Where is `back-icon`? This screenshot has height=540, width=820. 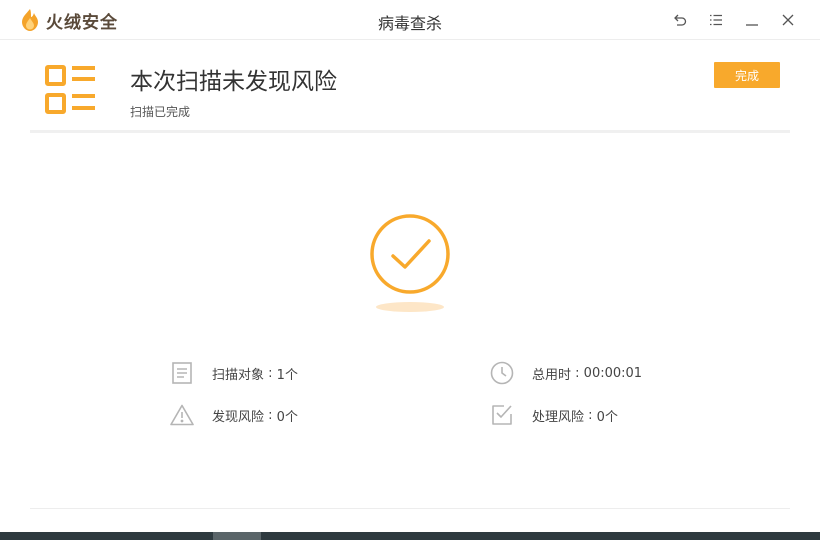 back-icon is located at coordinates (680, 20).